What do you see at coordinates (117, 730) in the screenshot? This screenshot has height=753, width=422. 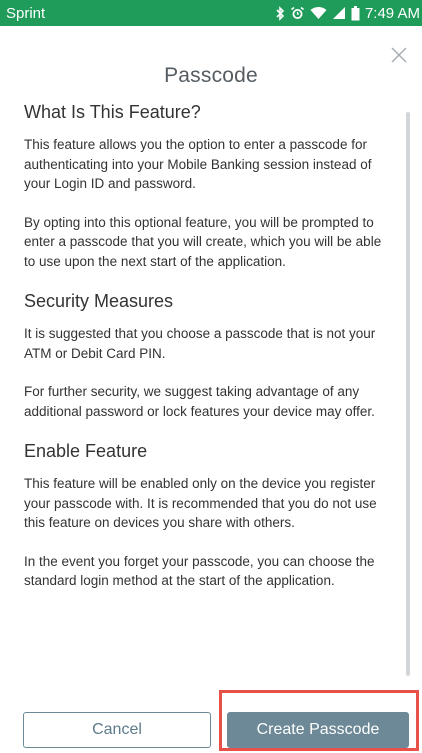 I see `cancel-button: Cancel` at bounding box center [117, 730].